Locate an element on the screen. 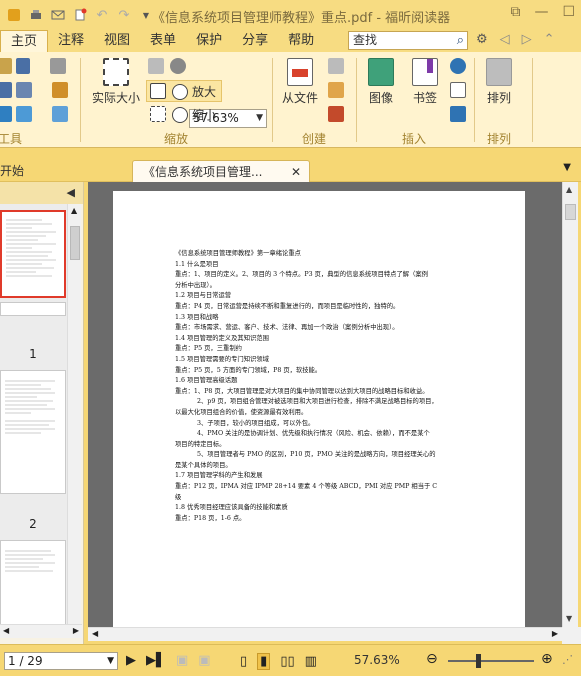  zoom-in-icon: ⊕ is located at coordinates (547, 659).